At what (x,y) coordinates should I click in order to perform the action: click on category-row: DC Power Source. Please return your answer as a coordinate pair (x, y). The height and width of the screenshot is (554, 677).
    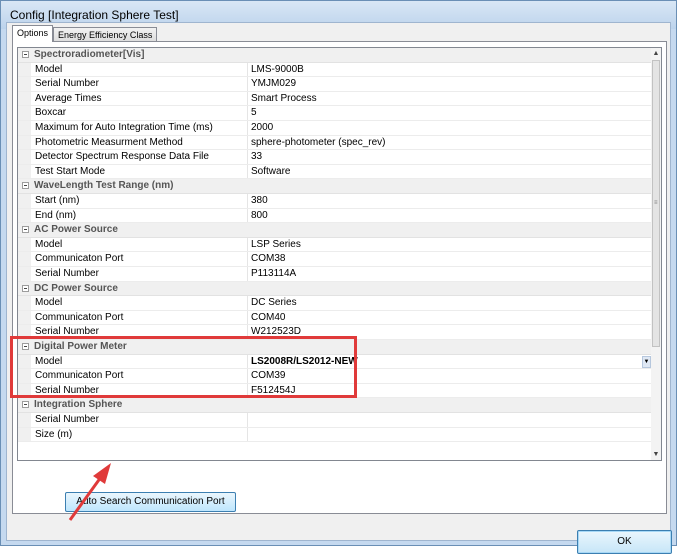
    Looking at the image, I should click on (334, 289).